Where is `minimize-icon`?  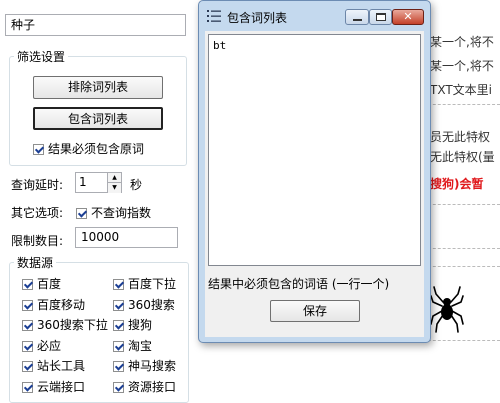
minimize-icon is located at coordinates (357, 20).